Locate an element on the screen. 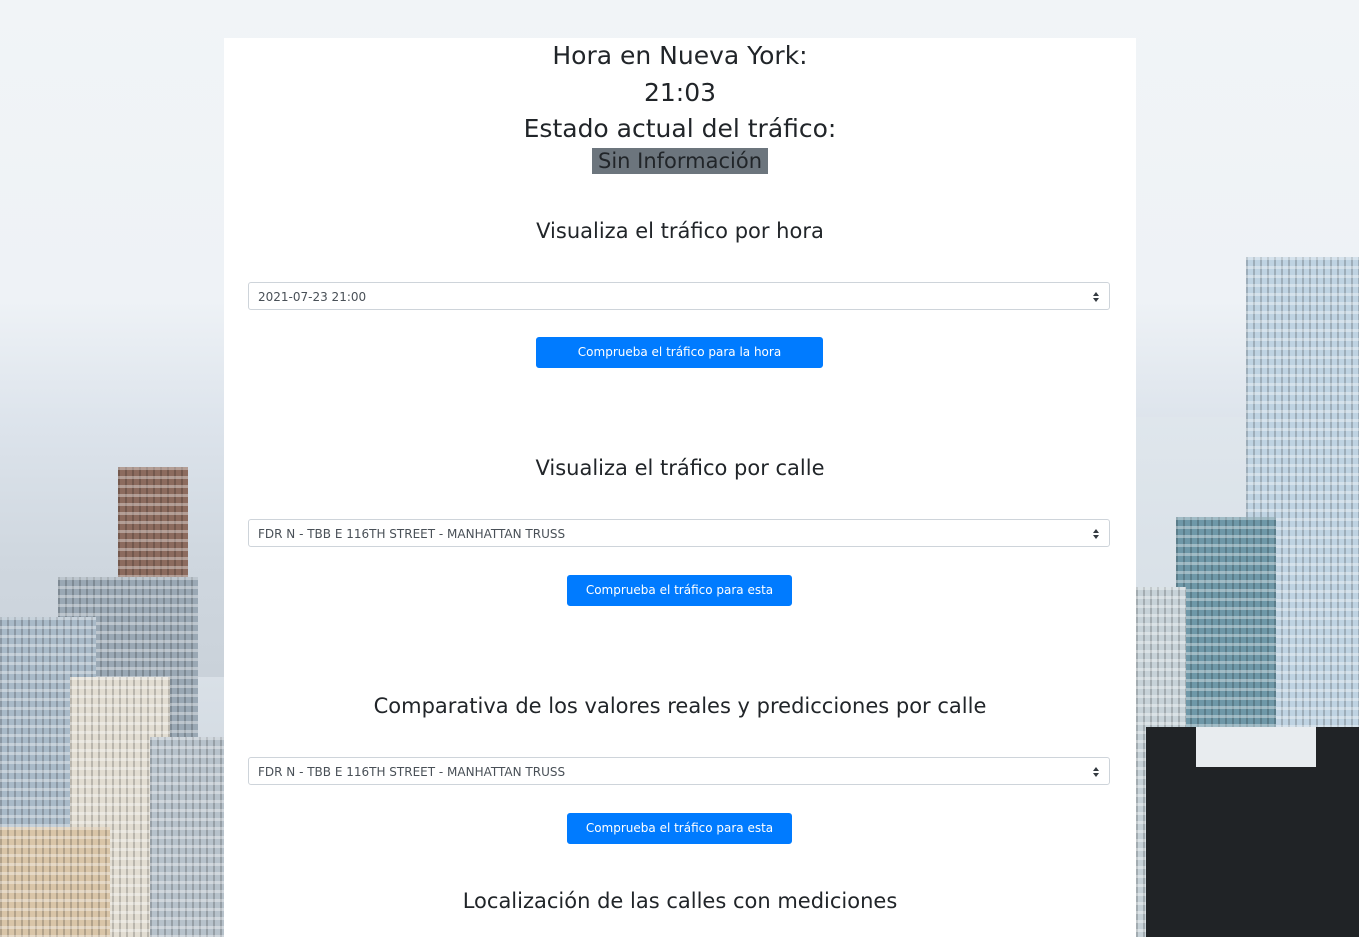  background-city-right is located at coordinates (1247, 587).